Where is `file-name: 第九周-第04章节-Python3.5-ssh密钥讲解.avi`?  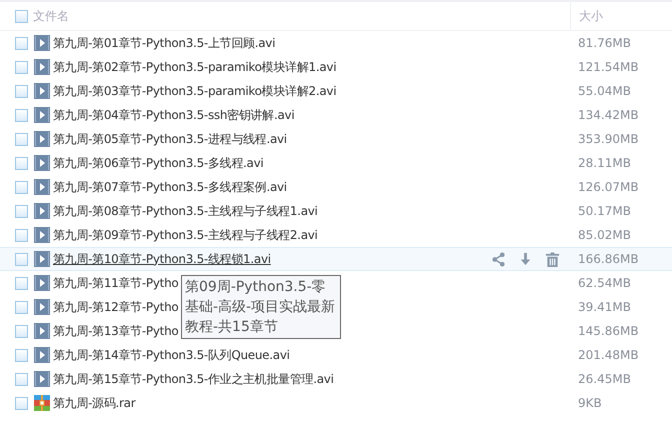
file-name: 第九周-第04章节-Python3.5-ssh密钥讲解.avi is located at coordinates (173, 115).